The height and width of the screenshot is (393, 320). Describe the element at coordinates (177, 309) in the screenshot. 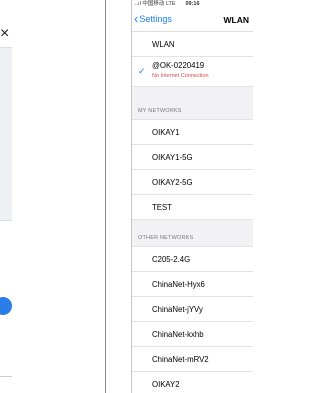

I see `network-name: ChinaNet-jYVy` at that location.